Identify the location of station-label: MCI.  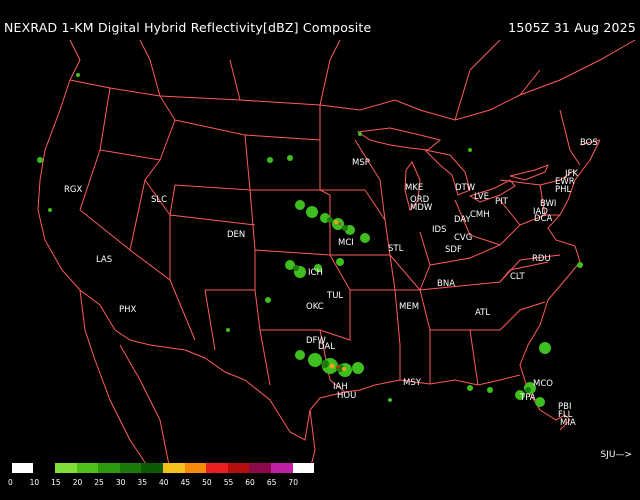
(346, 243).